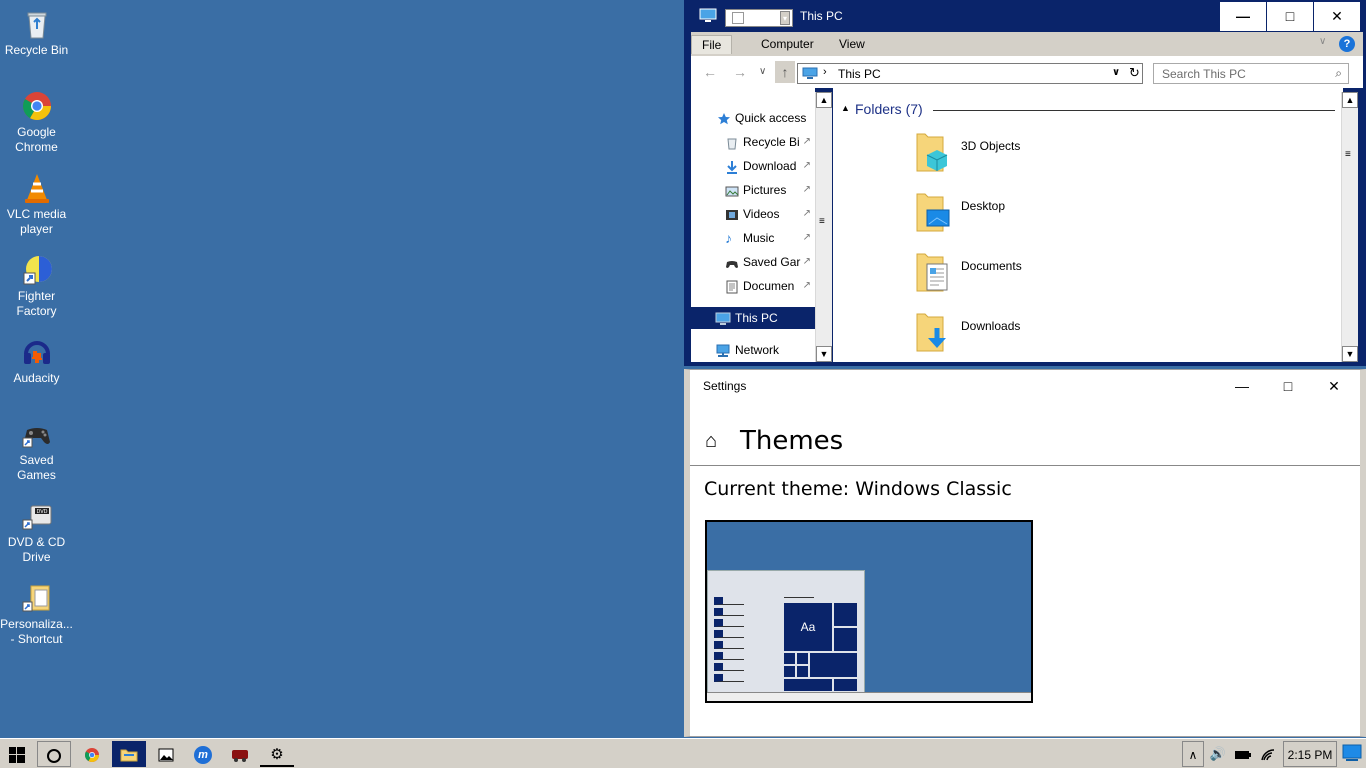 This screenshot has height=768, width=1366. I want to click on volume-icon: 🔊, so click(1218, 754).